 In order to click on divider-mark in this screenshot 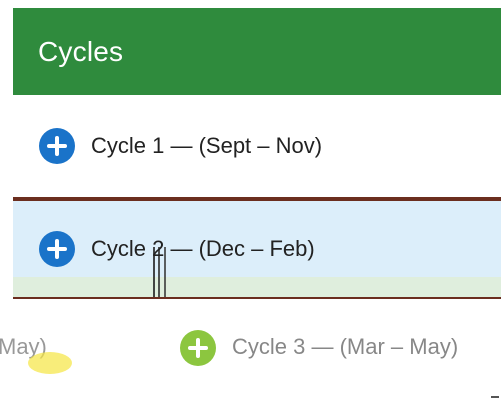, I will do `click(495, 397)`.